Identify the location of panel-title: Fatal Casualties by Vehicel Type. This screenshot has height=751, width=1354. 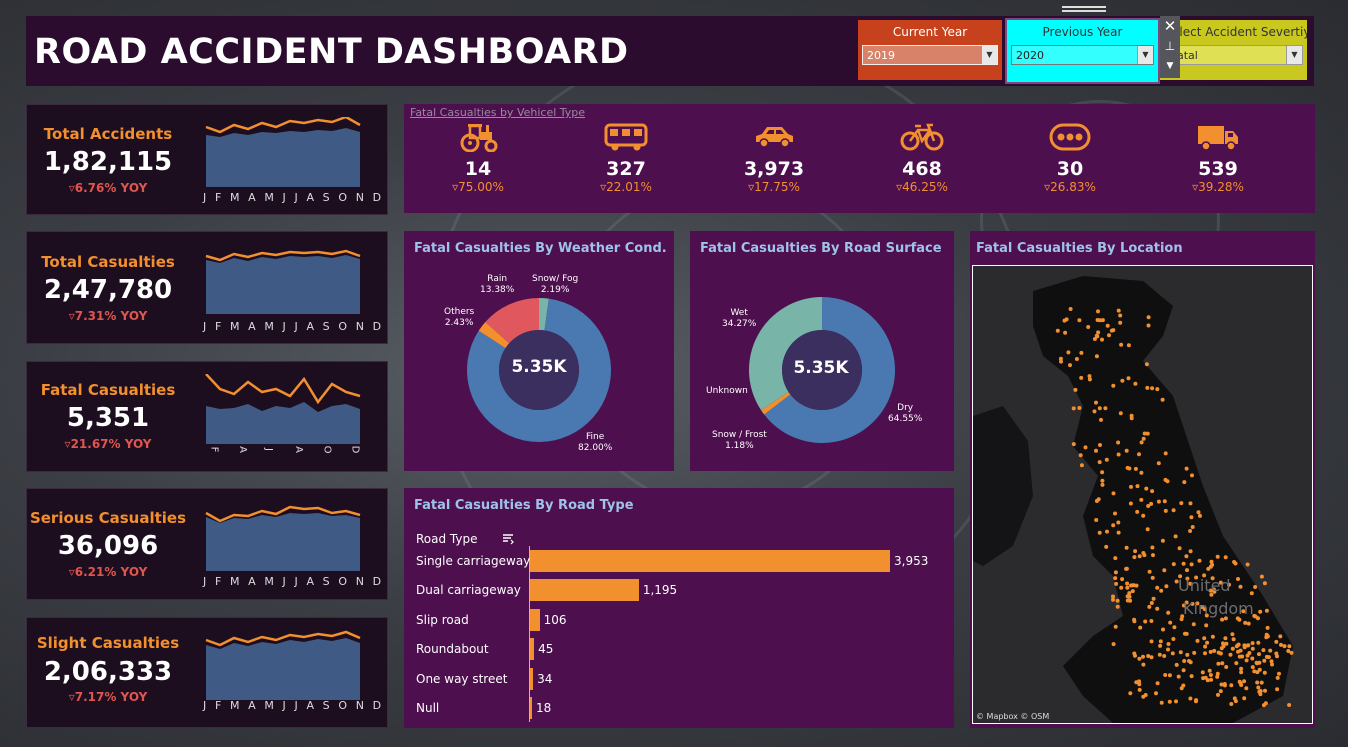
(498, 112).